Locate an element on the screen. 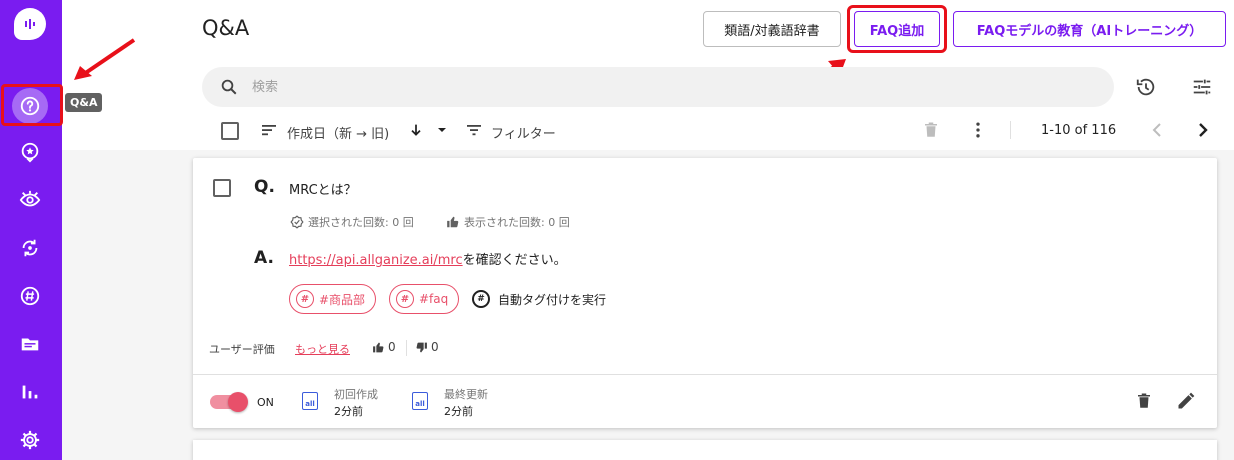  gear-icon is located at coordinates (30, 440).